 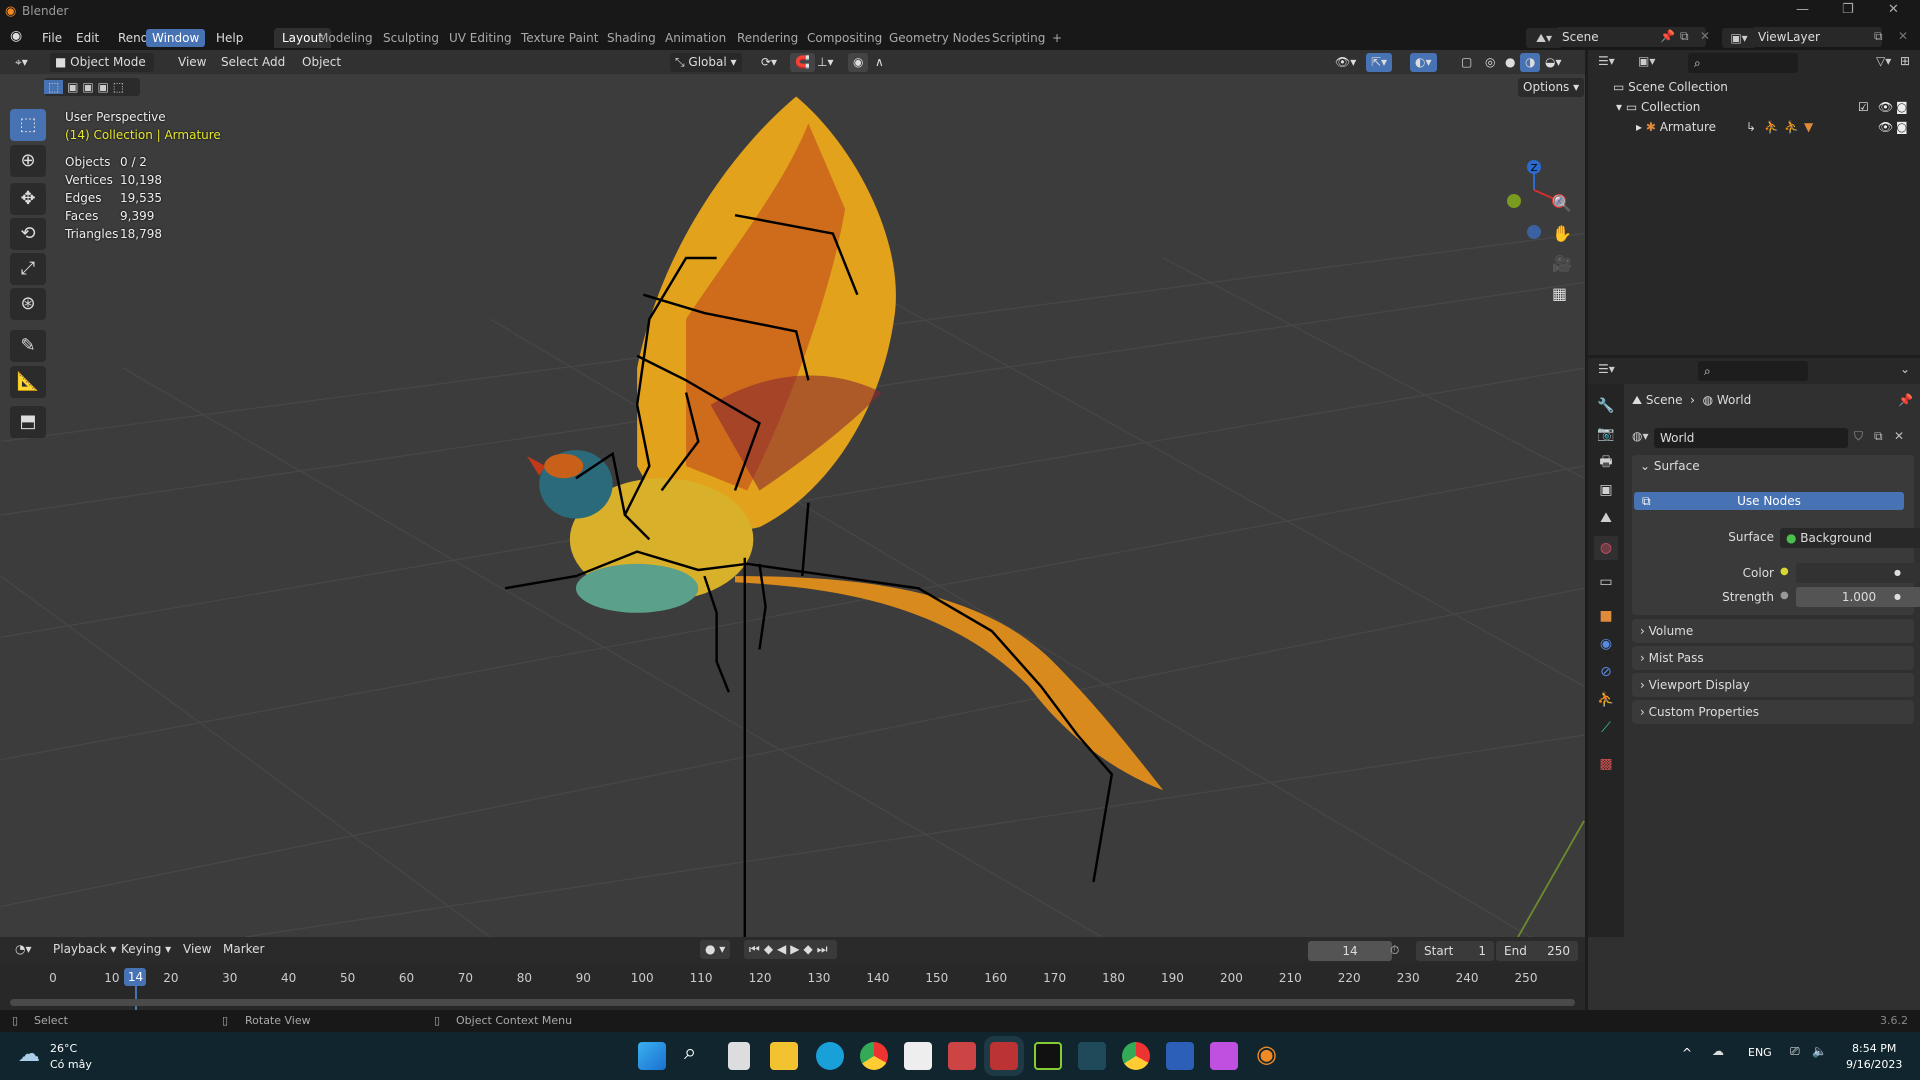 What do you see at coordinates (939, 38) in the screenshot?
I see `tab-geometry-nodes: Geometry Nodes` at bounding box center [939, 38].